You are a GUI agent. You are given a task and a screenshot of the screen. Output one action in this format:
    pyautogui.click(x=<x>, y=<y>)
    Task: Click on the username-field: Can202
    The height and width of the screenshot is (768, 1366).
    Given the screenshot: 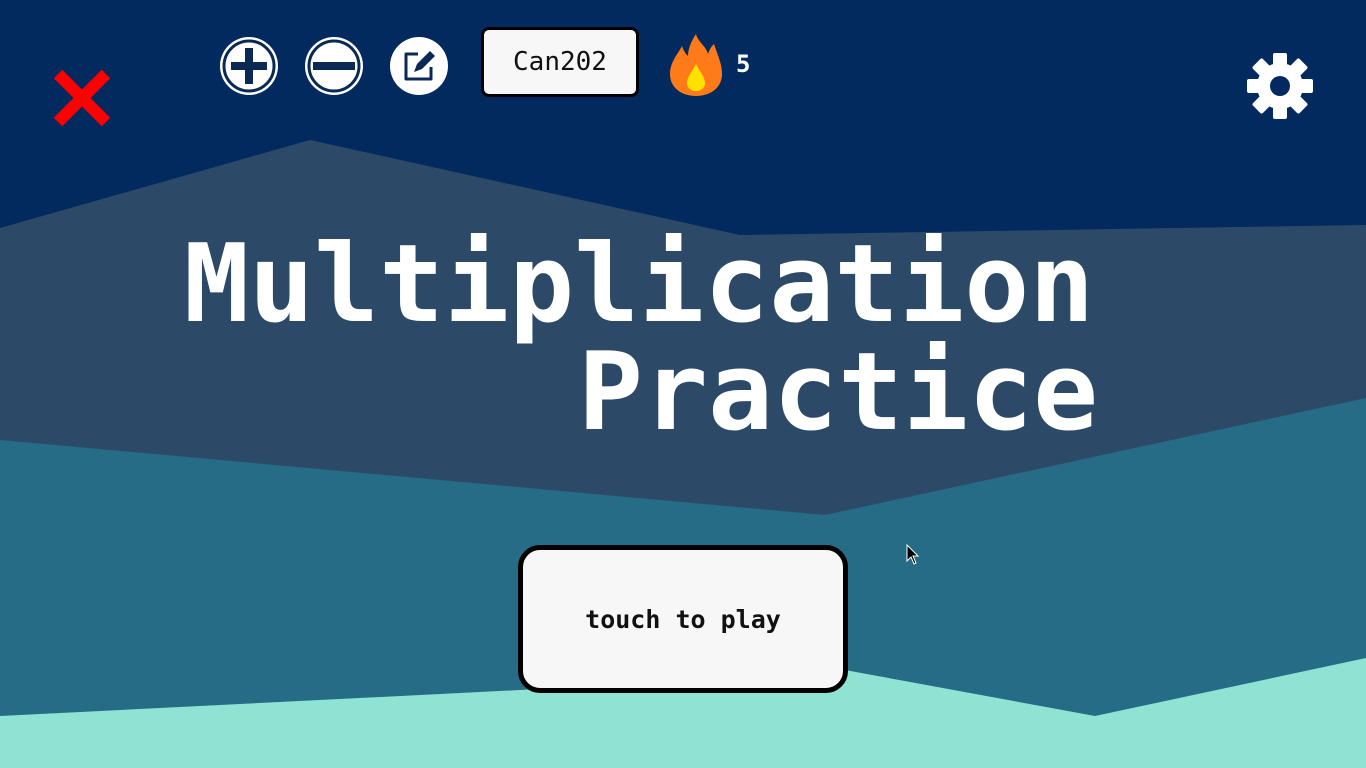 What is the action you would take?
    pyautogui.click(x=560, y=62)
    